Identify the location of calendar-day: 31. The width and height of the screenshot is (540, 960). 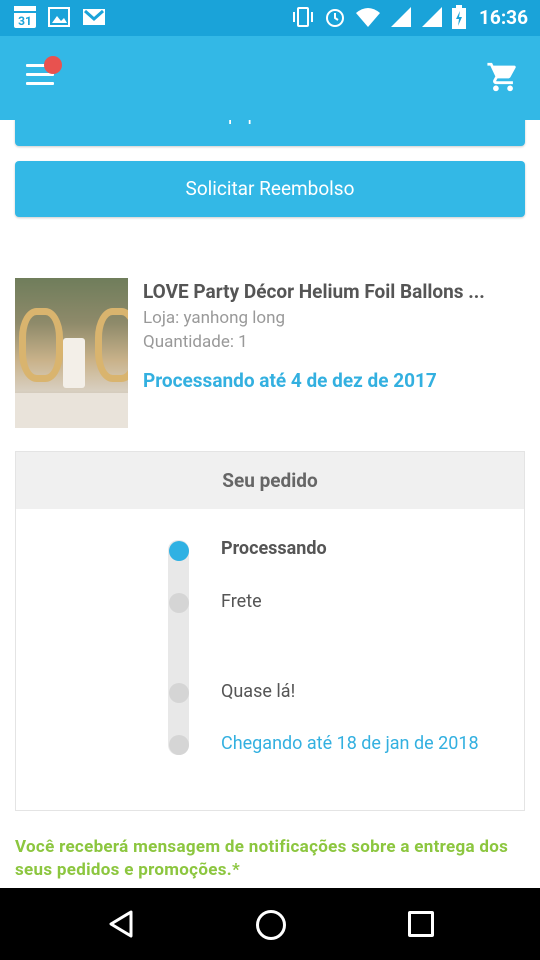
(25, 21).